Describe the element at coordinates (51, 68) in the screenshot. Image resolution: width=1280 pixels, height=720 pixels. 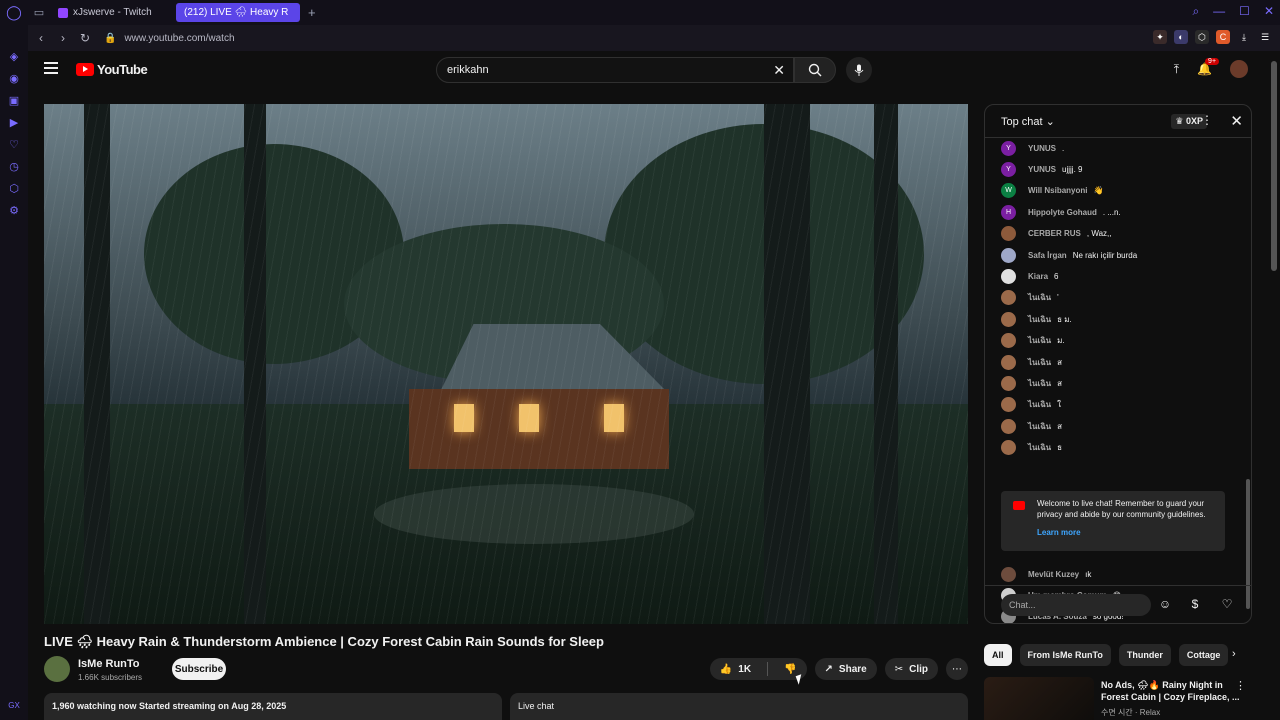
I see `menu-icon` at that location.